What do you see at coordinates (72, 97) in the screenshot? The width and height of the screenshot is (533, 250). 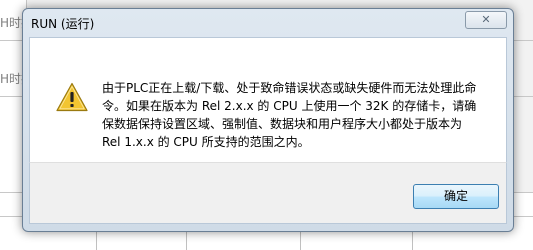 I see `warning-icon` at bounding box center [72, 97].